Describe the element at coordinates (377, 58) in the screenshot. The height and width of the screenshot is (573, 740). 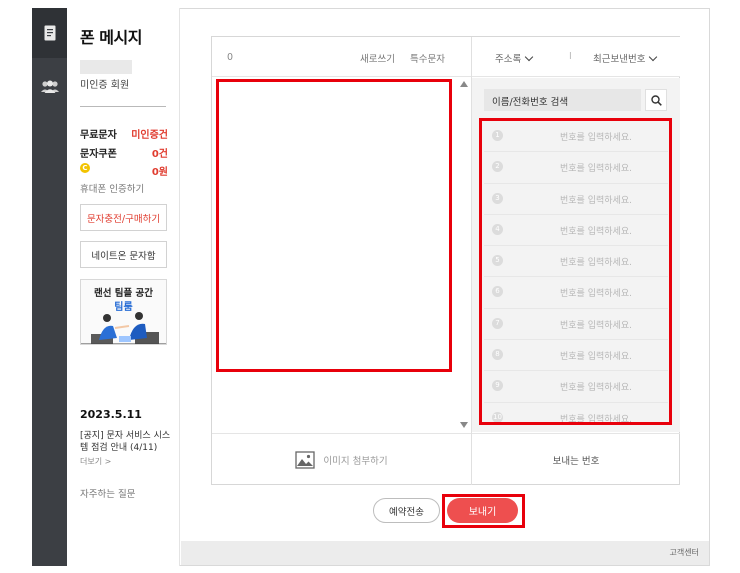
I see `rewrite-button: 새로쓰기` at that location.